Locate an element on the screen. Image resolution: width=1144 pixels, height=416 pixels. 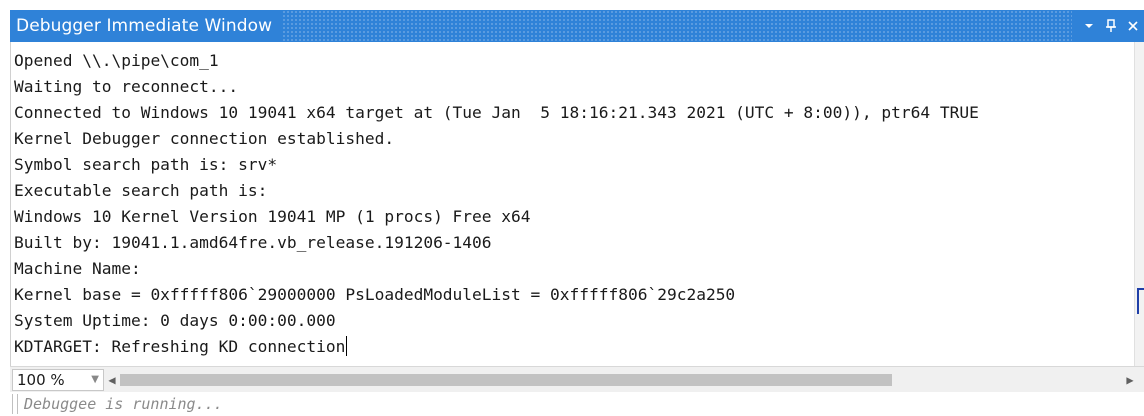
zoom-dropdown: 100 % ▼ is located at coordinates (58, 379).